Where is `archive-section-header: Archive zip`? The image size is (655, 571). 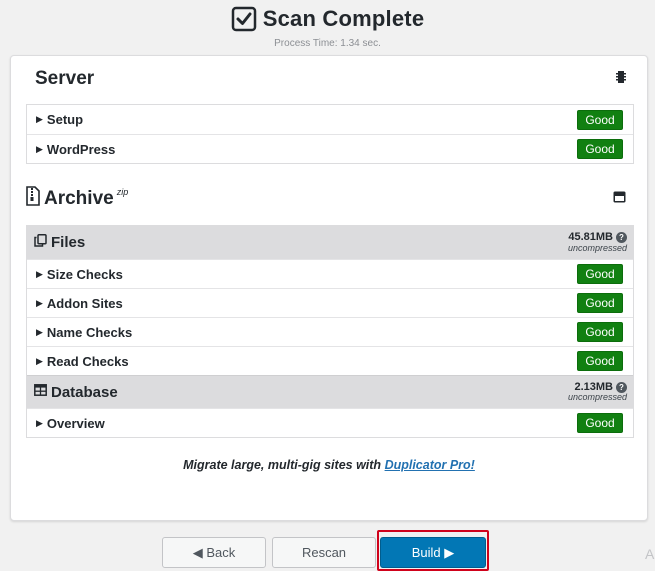 archive-section-header: Archive zip is located at coordinates (329, 198).